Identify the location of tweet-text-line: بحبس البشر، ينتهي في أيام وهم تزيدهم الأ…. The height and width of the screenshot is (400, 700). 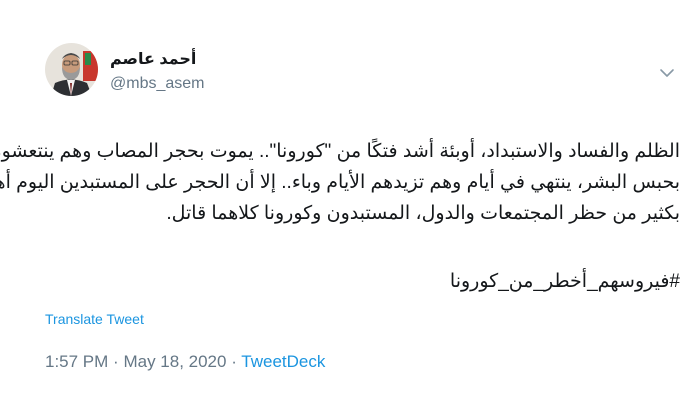
(340, 182).